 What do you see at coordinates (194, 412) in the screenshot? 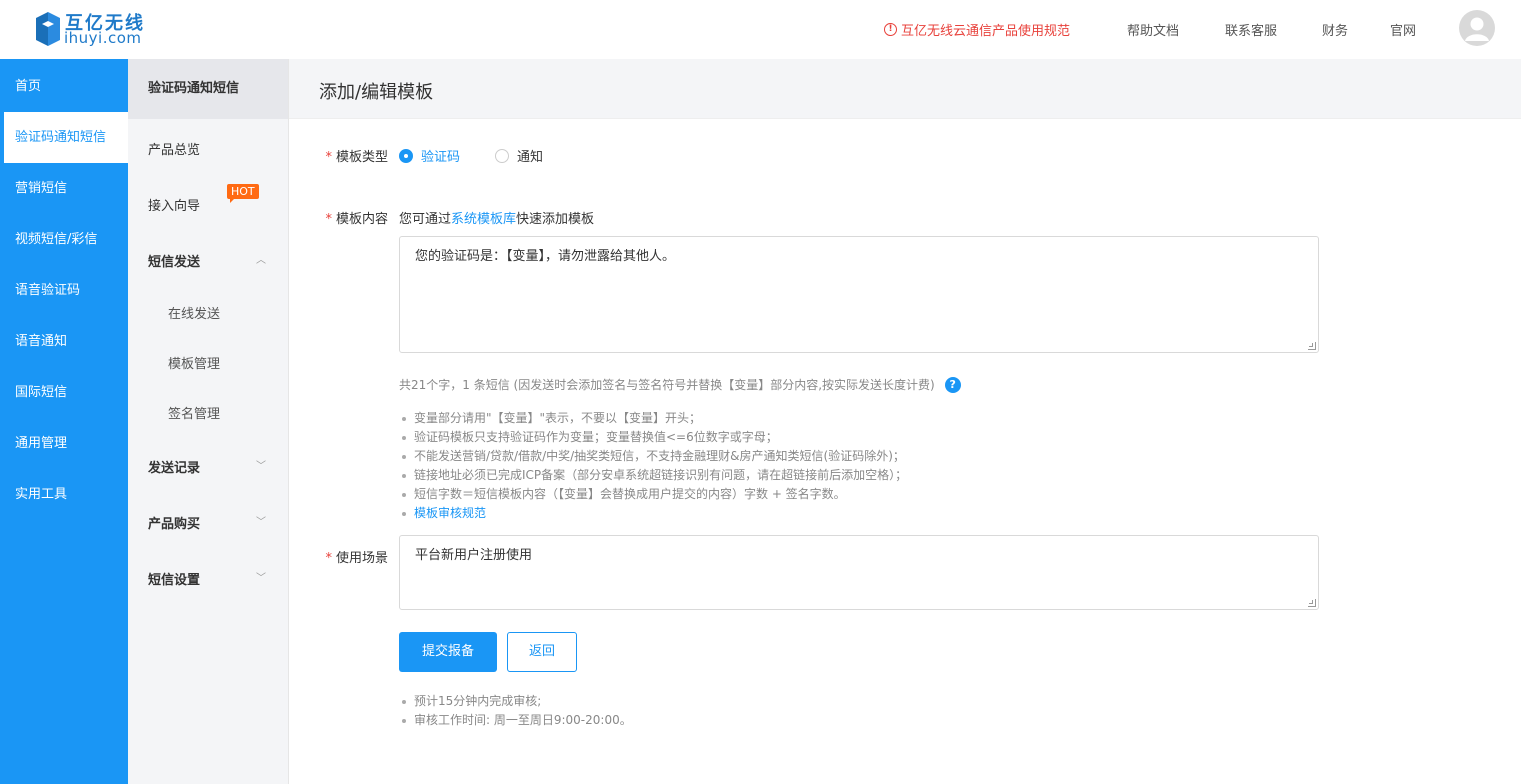
I see `subnav-signature-management: 签名管理` at bounding box center [194, 412].